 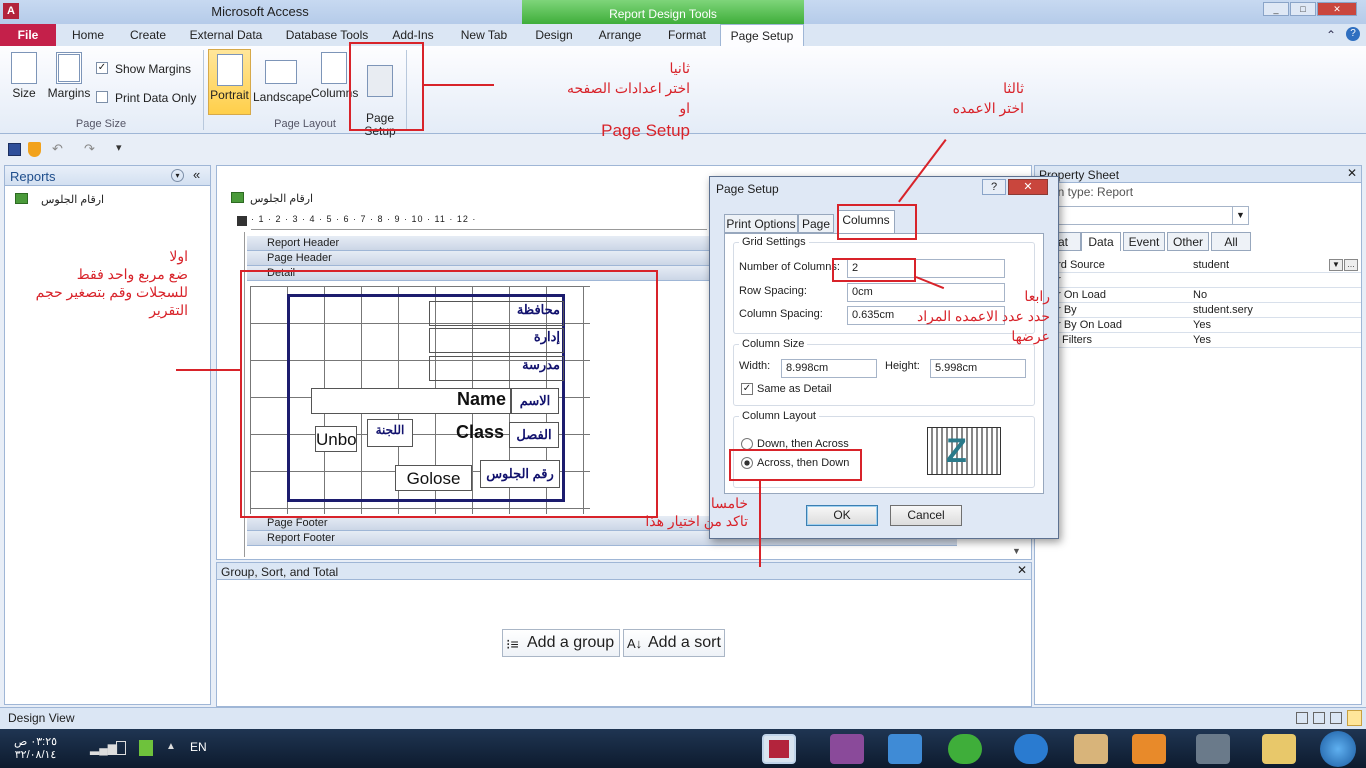 I want to click on tray-expand-icon: ▲, so click(x=171, y=746).